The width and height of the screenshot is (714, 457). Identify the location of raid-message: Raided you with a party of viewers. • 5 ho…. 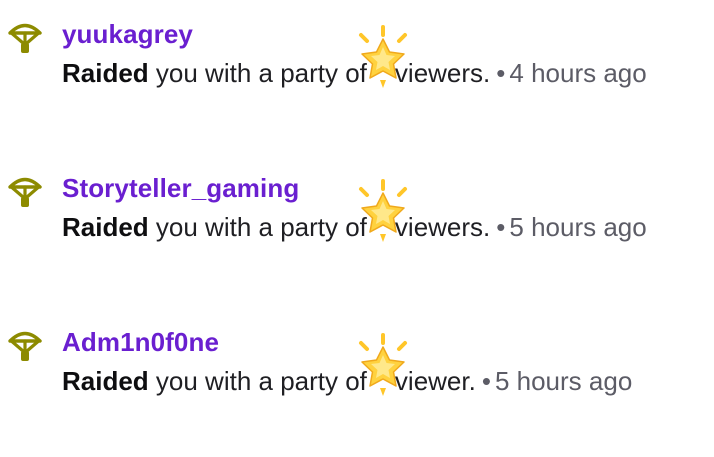
(384, 212).